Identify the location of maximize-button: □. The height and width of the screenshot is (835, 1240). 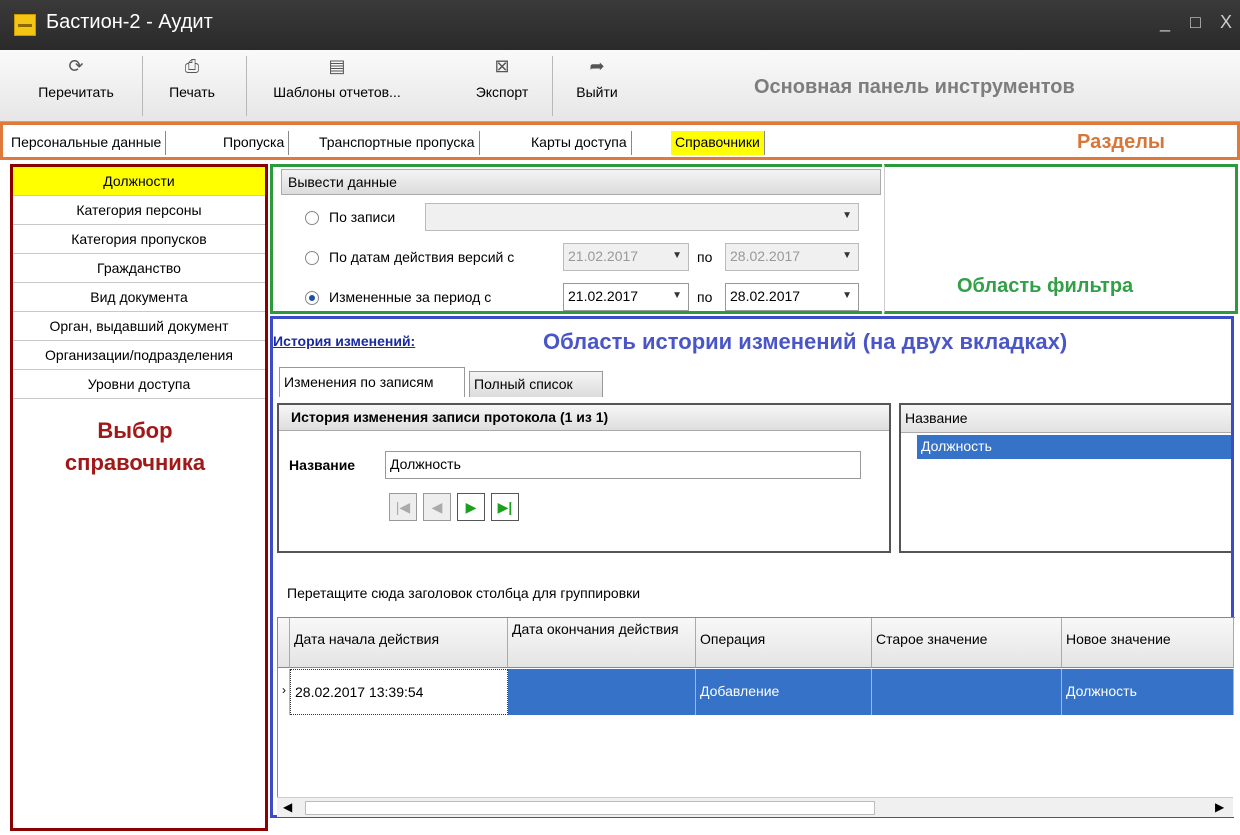
(1195, 22).